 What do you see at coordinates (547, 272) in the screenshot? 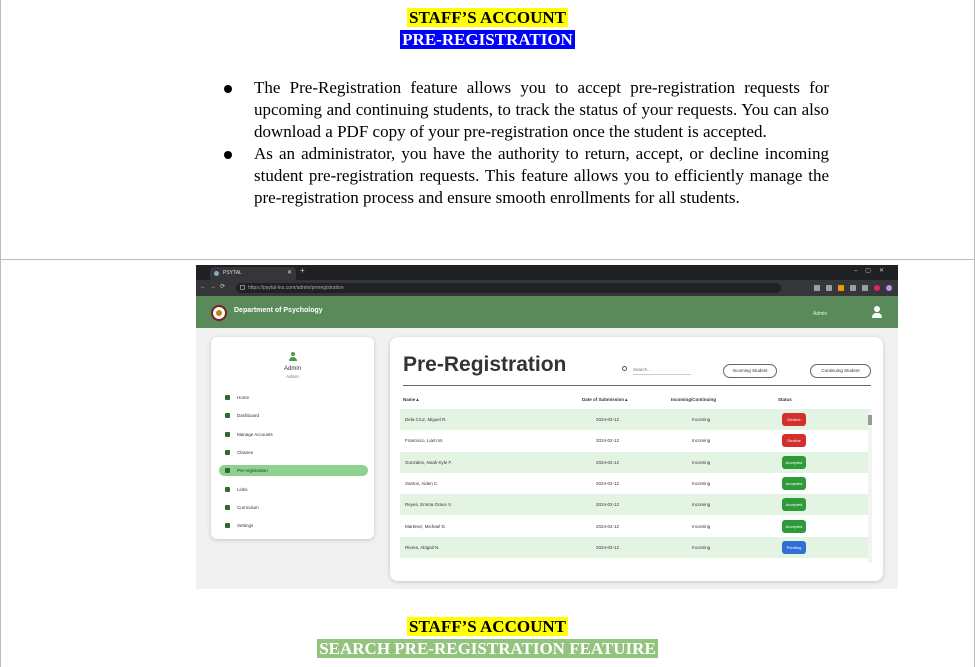
I see `browser-tab-bar: PSYTAL ✕ + –▢✕` at bounding box center [547, 272].